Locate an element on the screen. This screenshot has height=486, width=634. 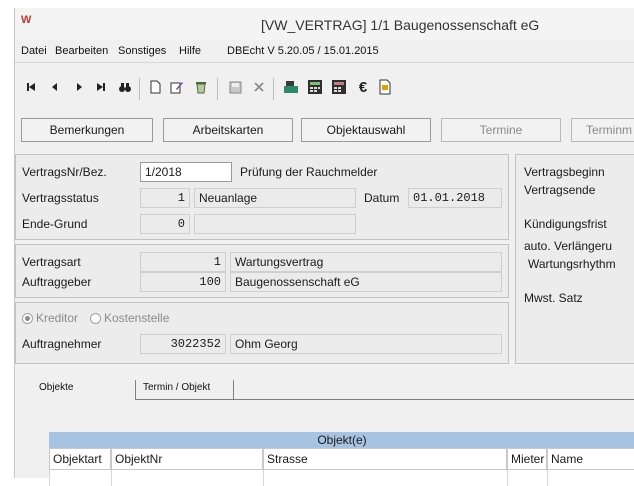
title-bar: W [VW_VERTRAG] 1/1 Baugenossenschaft eG is located at coordinates (324, 24).